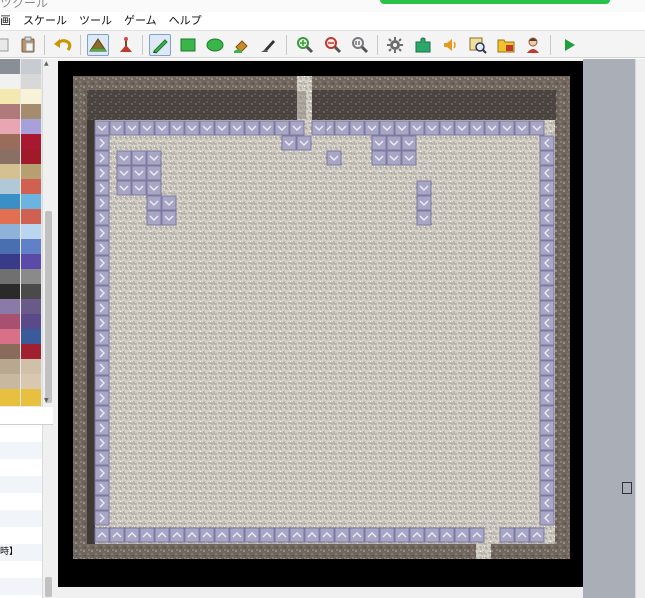 The width and height of the screenshot is (645, 598). I want to click on menu-item-edit: 画, so click(8, 21).